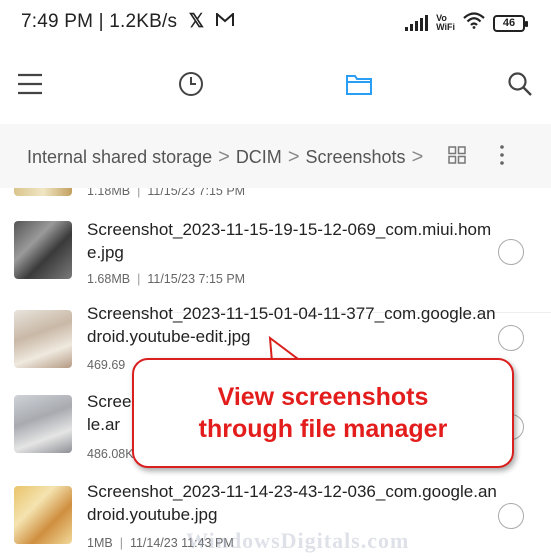 This screenshot has height=560, width=551. I want to click on file-size: 1.18MB, so click(109, 193).